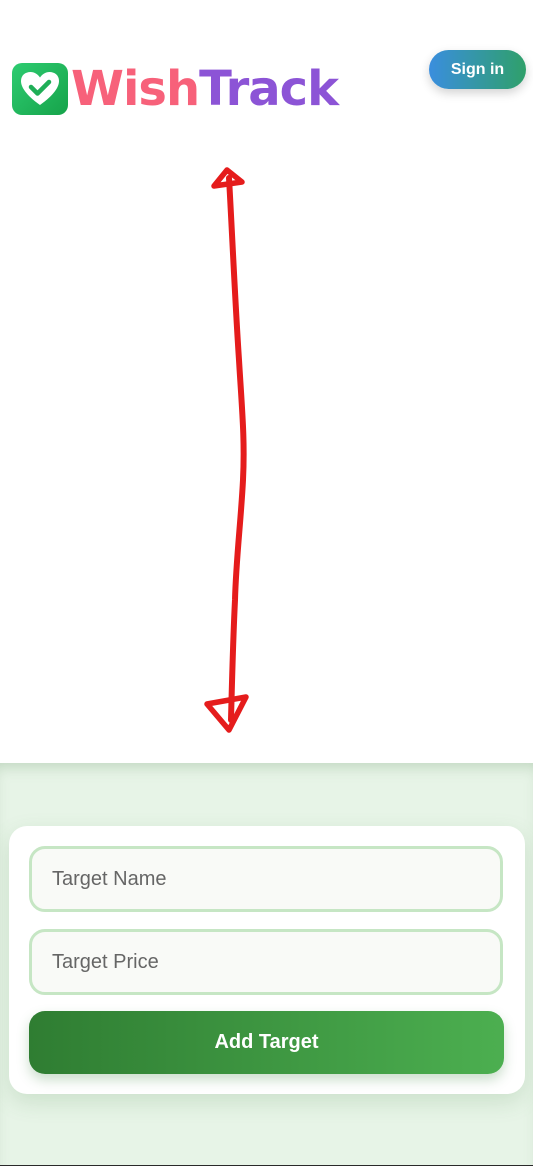 The height and width of the screenshot is (1166, 533). Describe the element at coordinates (226, 450) in the screenshot. I see `double-headed-arrow-icon` at that location.